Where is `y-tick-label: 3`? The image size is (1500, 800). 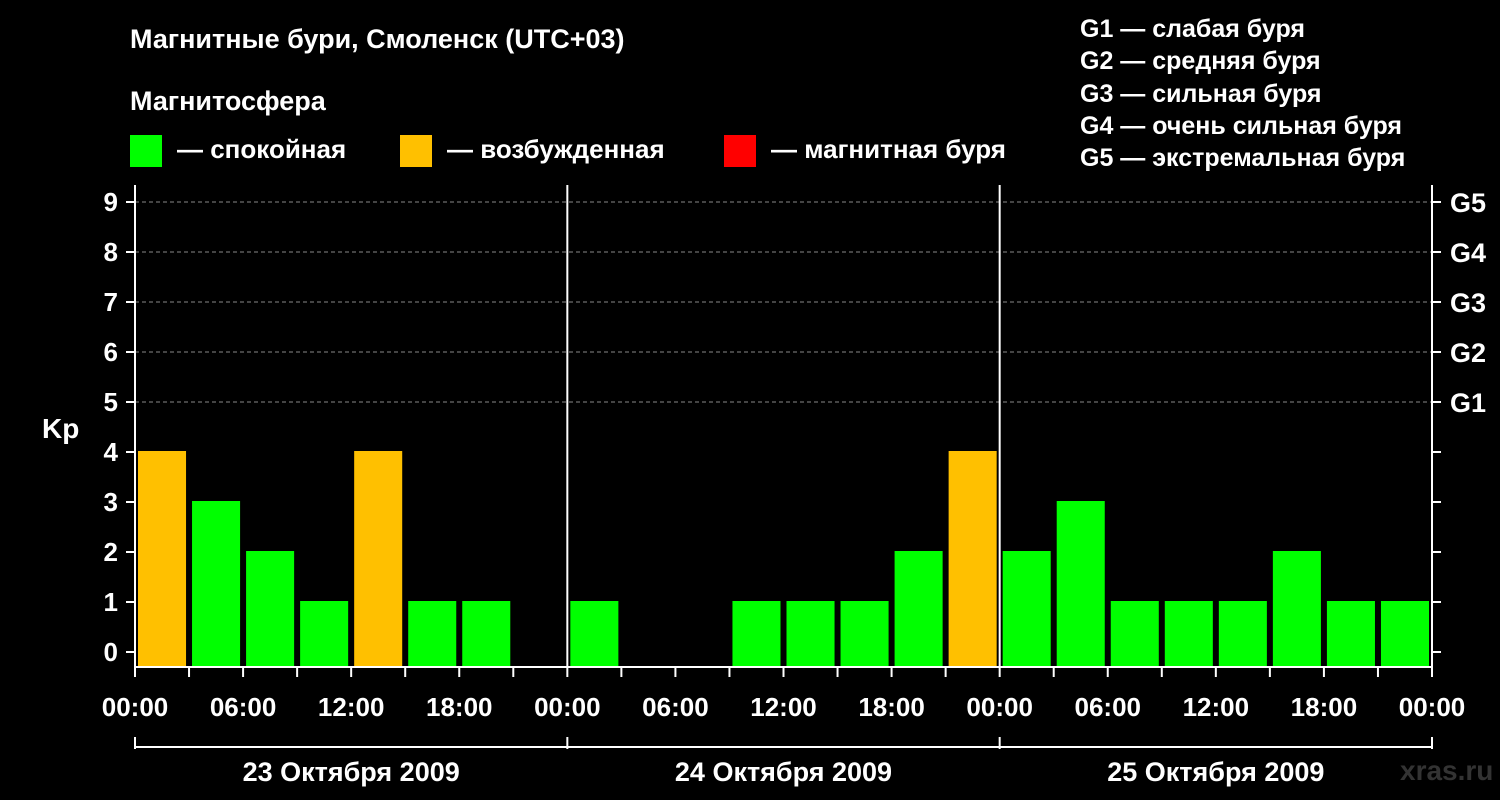 y-tick-label: 3 is located at coordinates (111, 502).